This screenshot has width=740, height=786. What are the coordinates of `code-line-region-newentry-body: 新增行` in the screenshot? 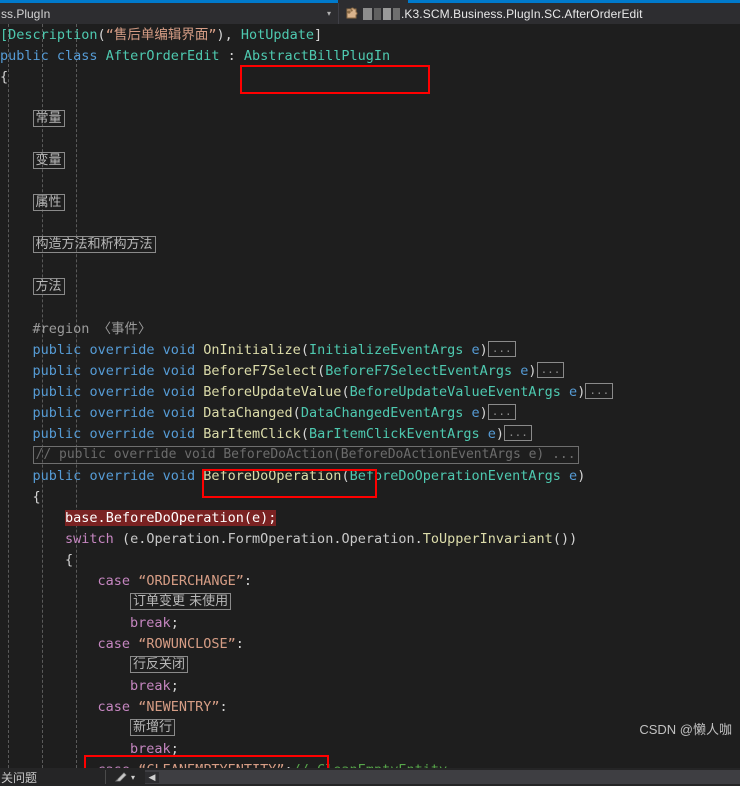 It's located at (370, 728).